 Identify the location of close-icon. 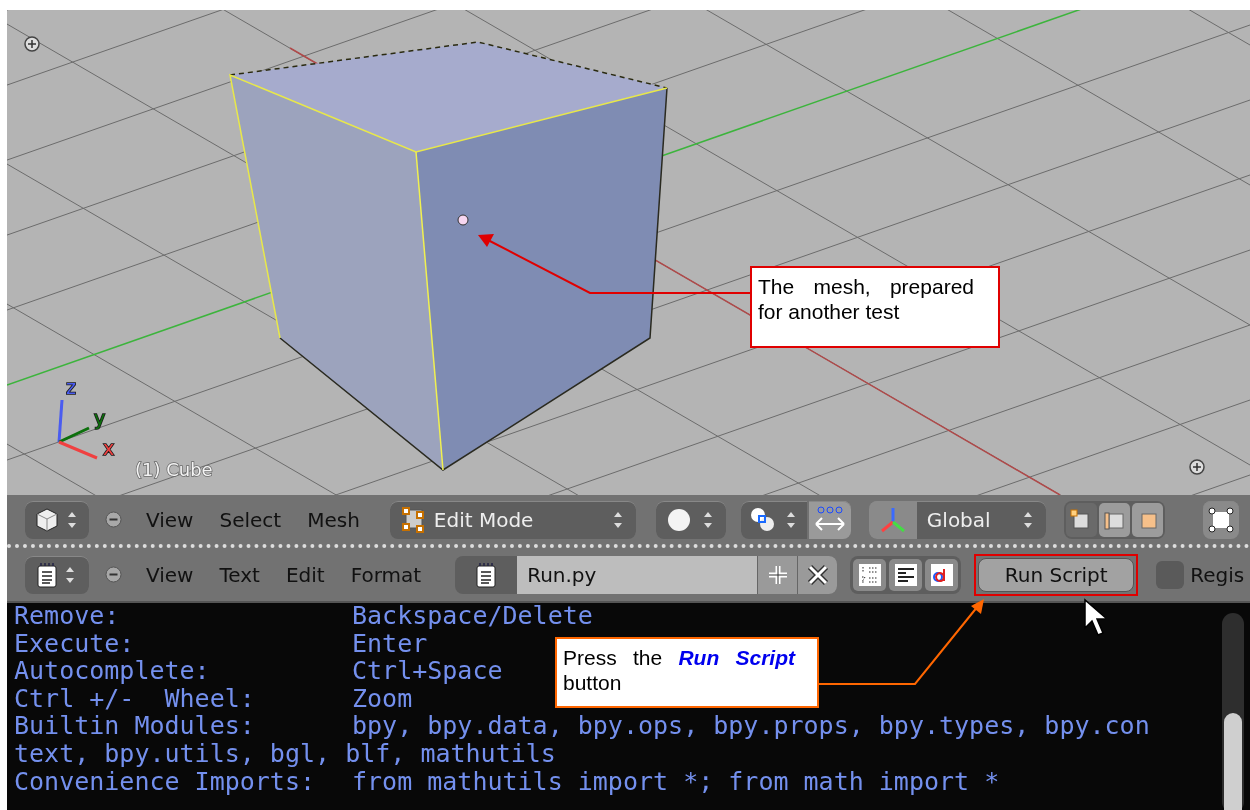
(817, 574).